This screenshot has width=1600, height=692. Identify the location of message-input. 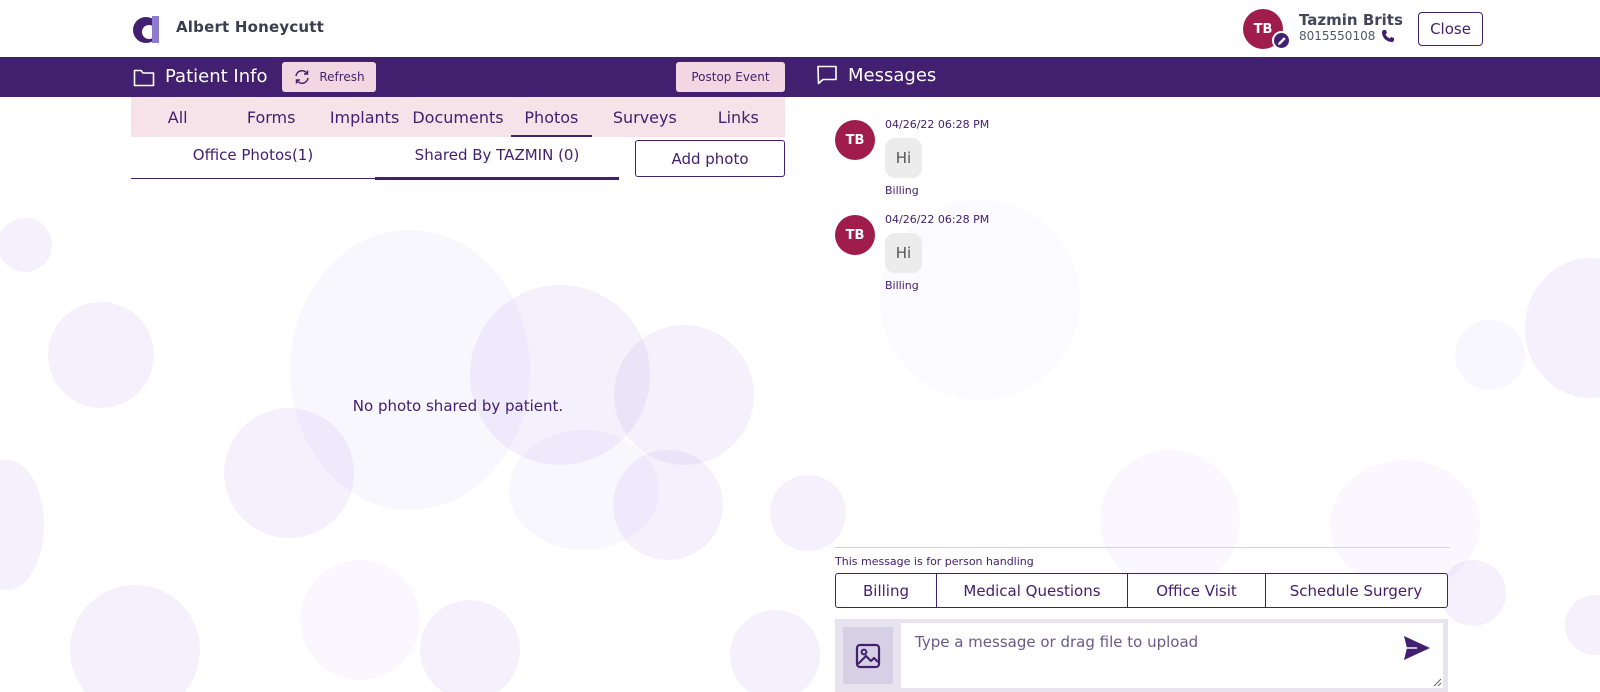
(1172, 655).